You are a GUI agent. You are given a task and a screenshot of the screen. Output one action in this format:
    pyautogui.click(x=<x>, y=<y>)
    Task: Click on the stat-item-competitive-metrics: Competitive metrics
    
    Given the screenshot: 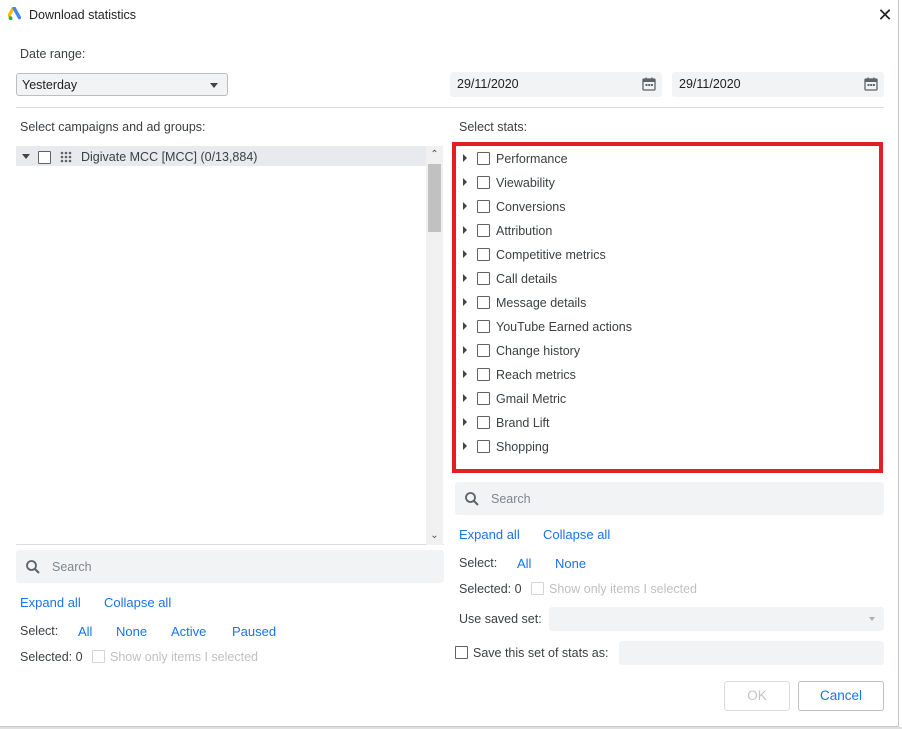 What is the action you would take?
    pyautogui.click(x=668, y=254)
    